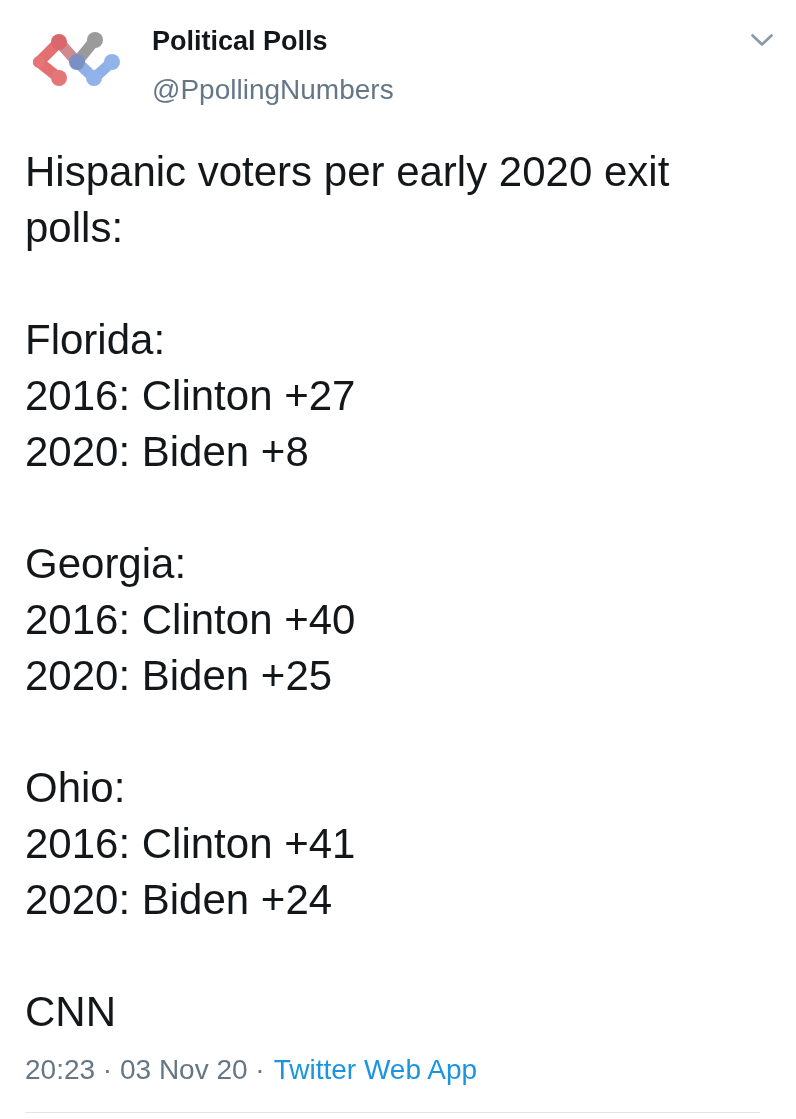 Image resolution: width=796 pixels, height=1119 pixels. What do you see at coordinates (240, 41) in the screenshot?
I see `author-name: Political Polls` at bounding box center [240, 41].